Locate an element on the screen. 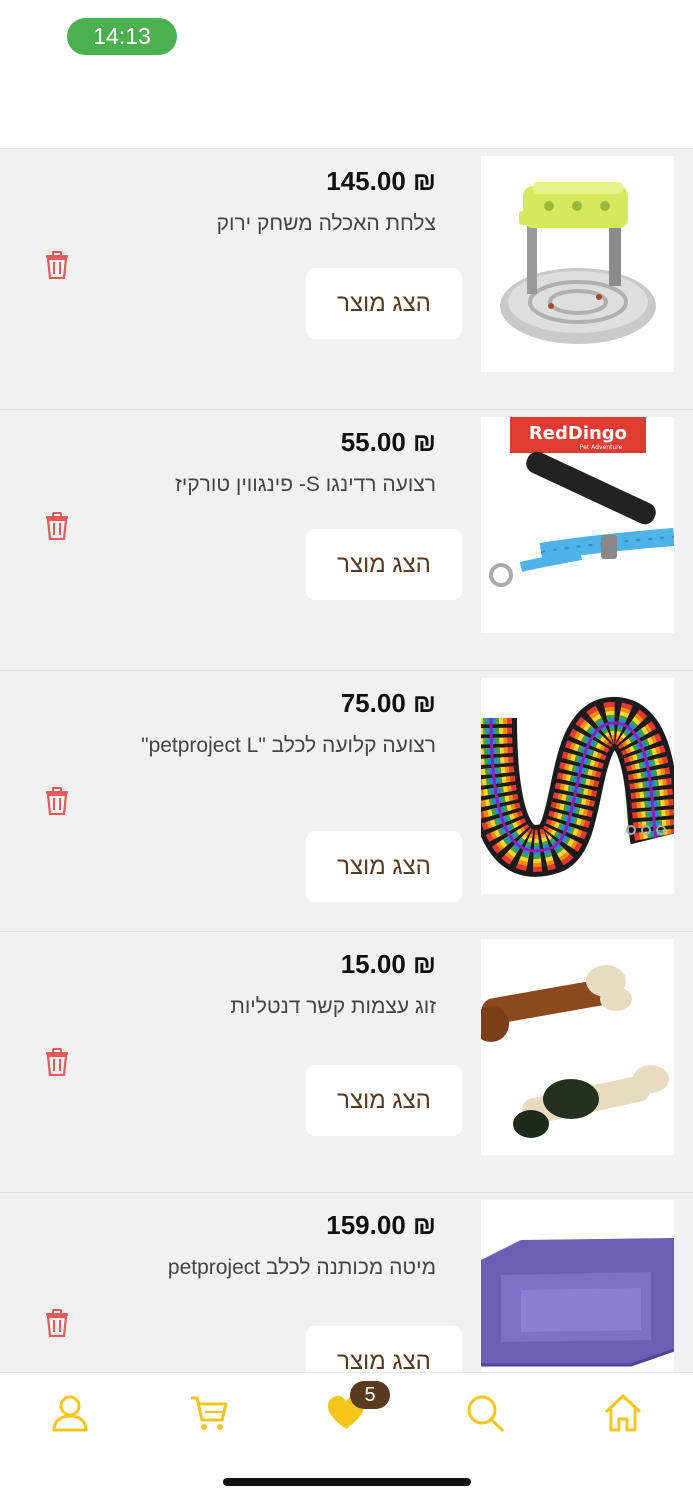 The height and width of the screenshot is (1501, 693). product-name: רצועה רדינגו S- פינגווין טורקיז is located at coordinates (305, 484).